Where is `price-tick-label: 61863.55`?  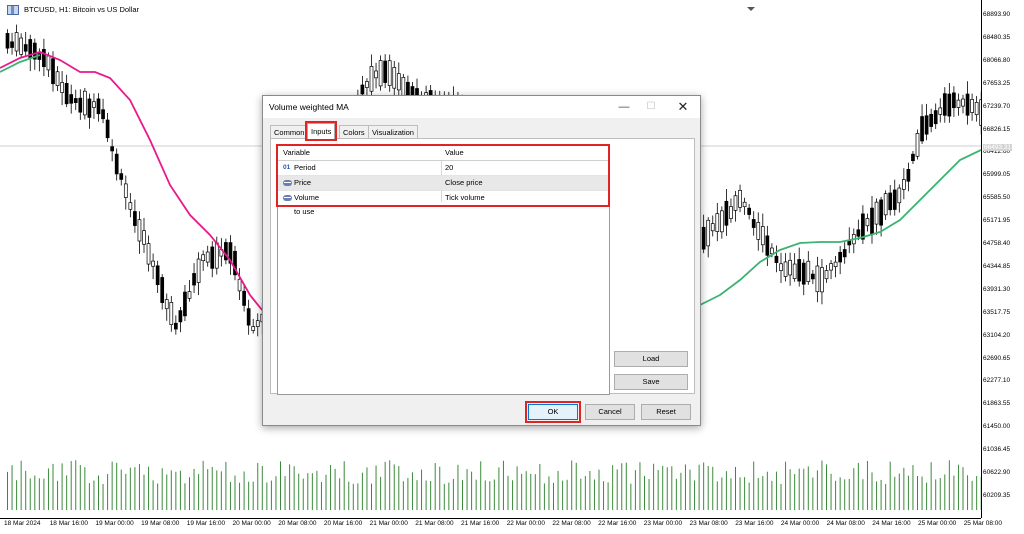
price-tick-label: 61863.55 is located at coordinates (997, 404).